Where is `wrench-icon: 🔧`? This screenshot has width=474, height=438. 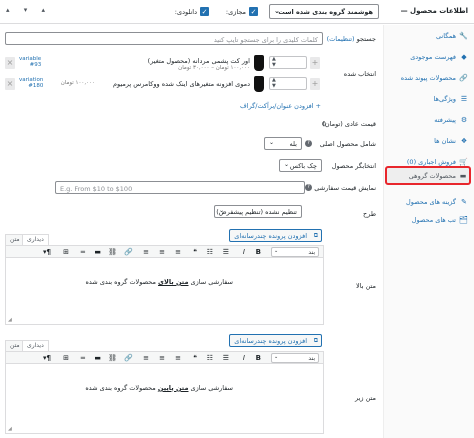
wrench-icon: 🔧 is located at coordinates (463, 36).